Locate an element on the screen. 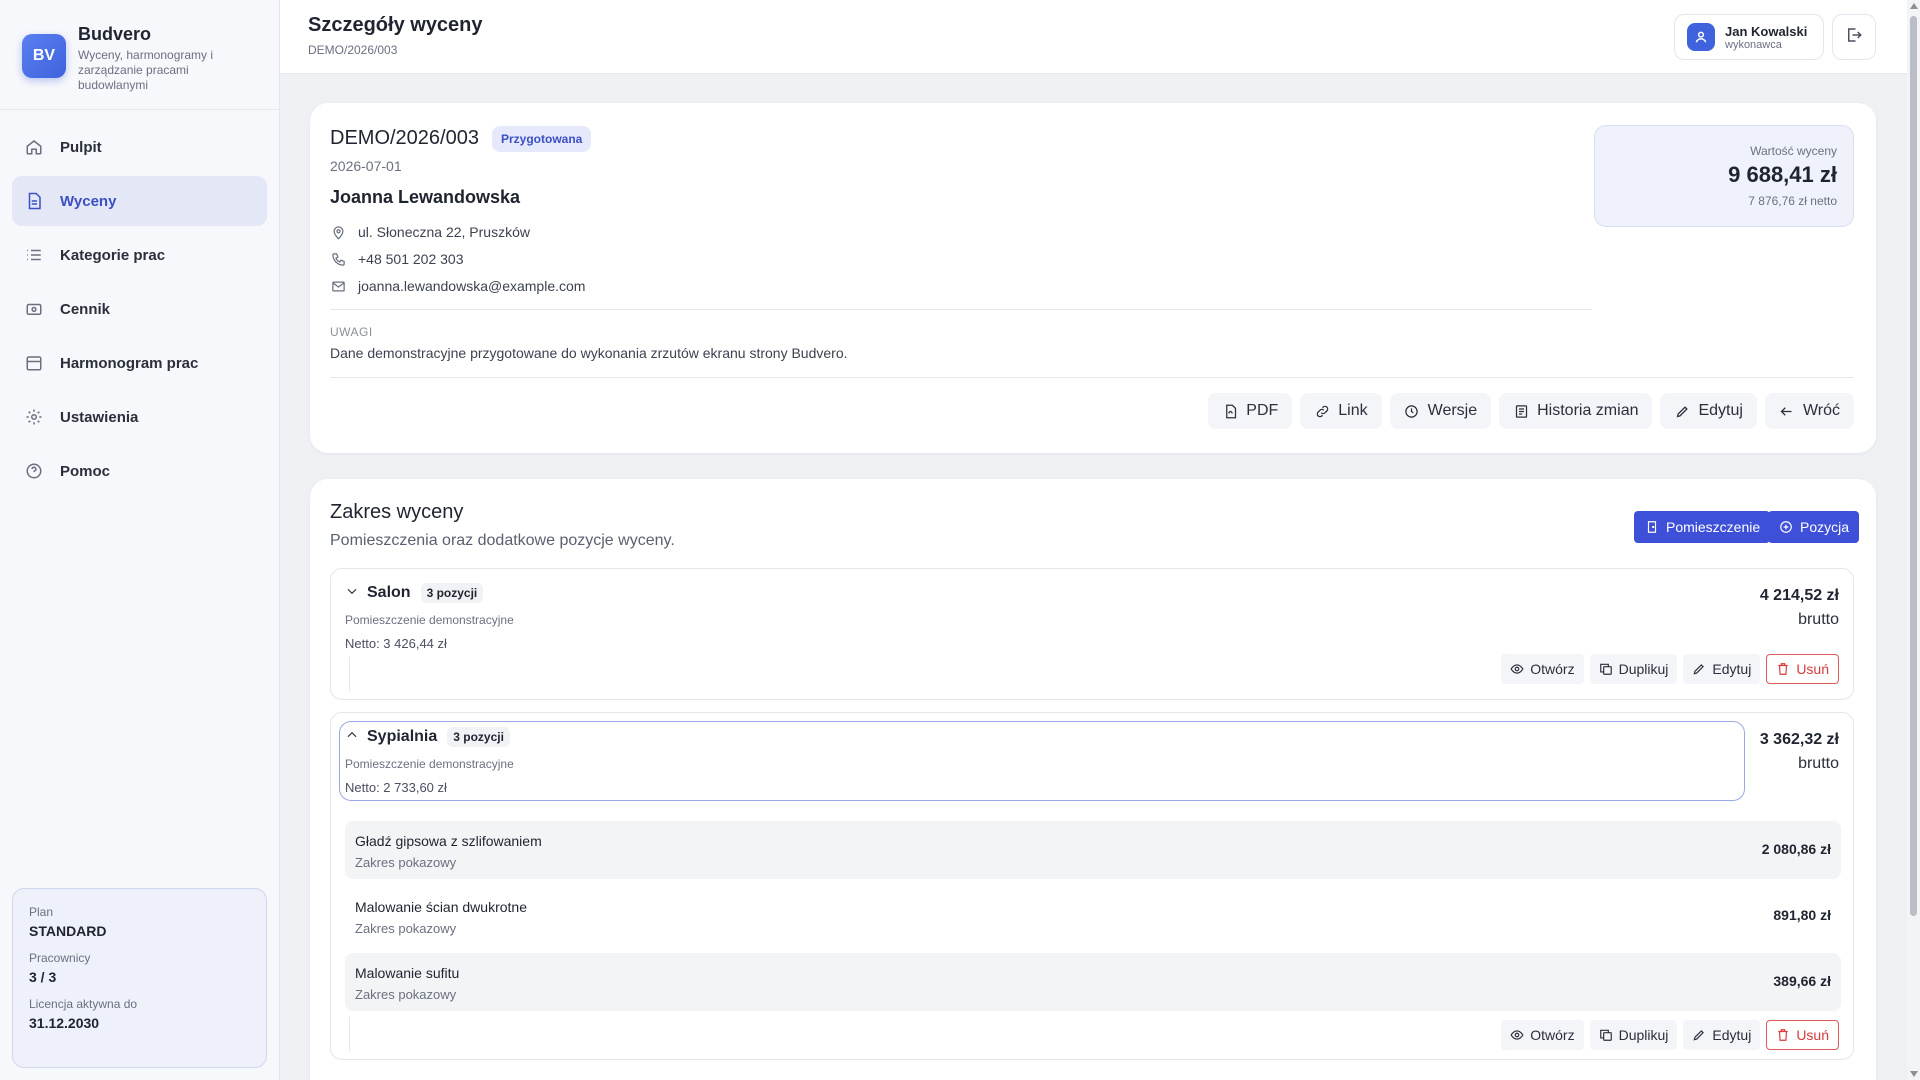 The width and height of the screenshot is (1920, 1080). phone-icon is located at coordinates (338, 259).